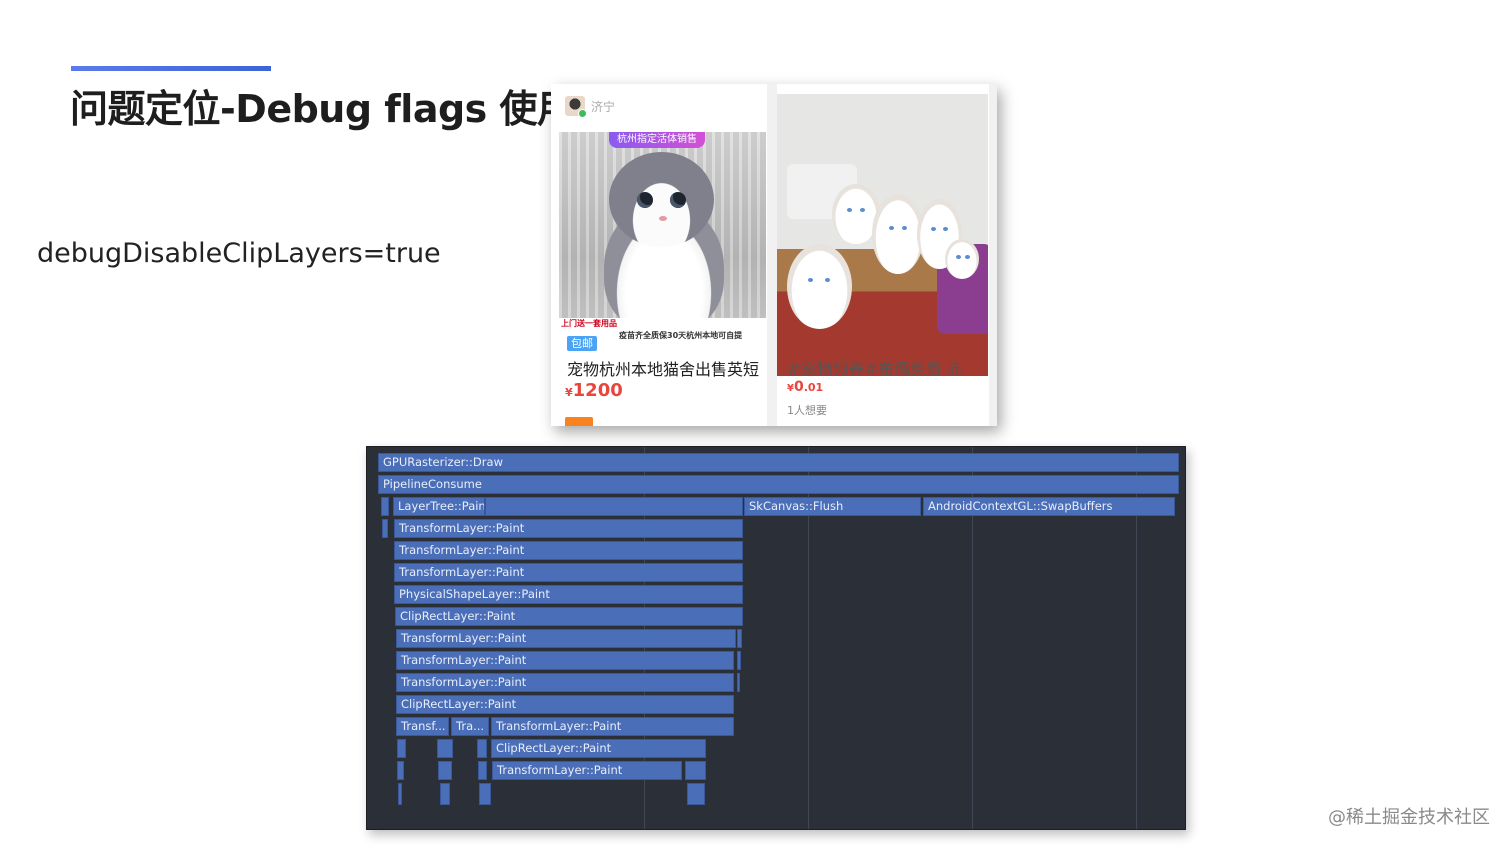 This screenshot has height=849, width=1512. What do you see at coordinates (590, 106) in the screenshot?
I see `seller-row: 济宁` at bounding box center [590, 106].